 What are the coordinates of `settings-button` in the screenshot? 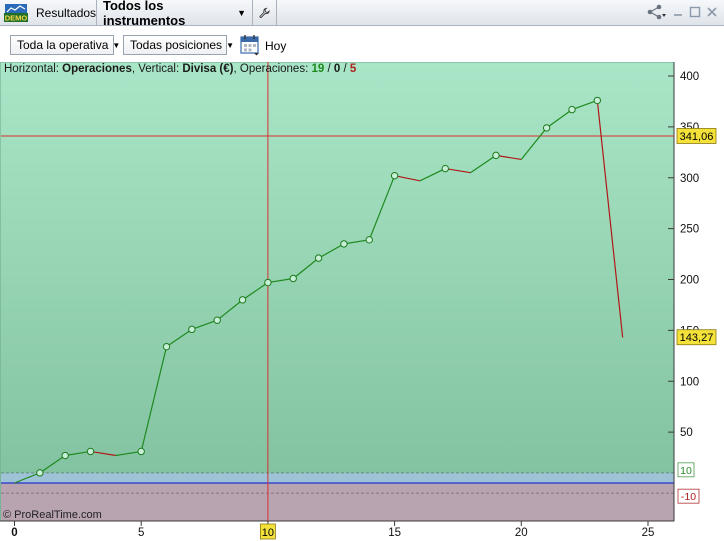 It's located at (265, 13).